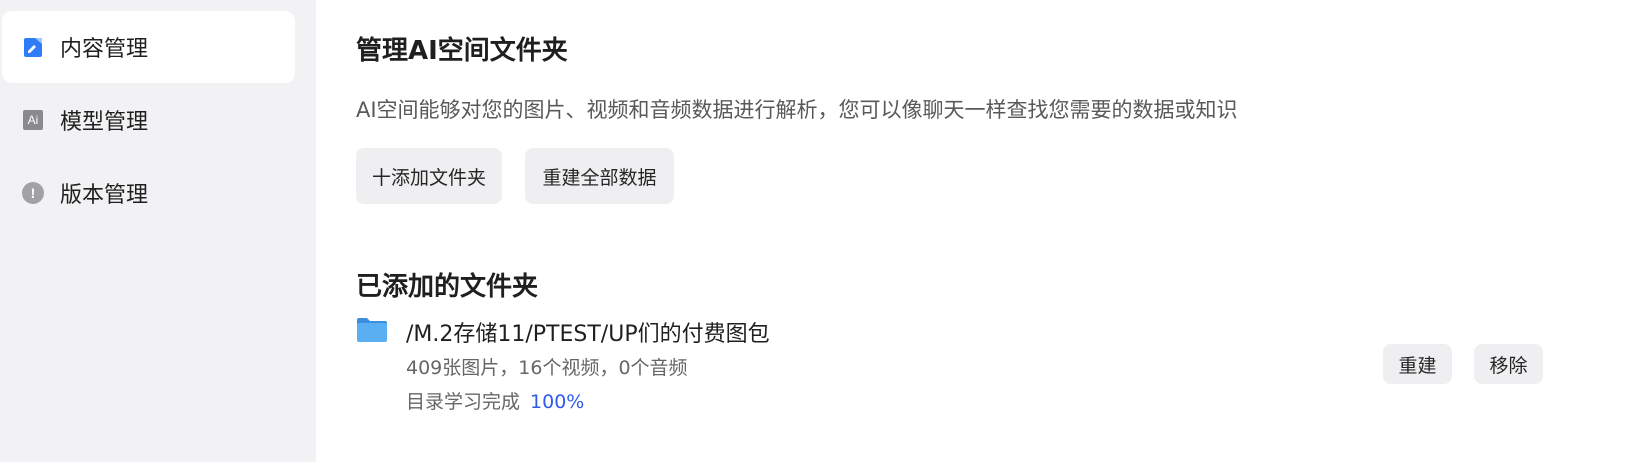 The width and height of the screenshot is (1645, 462). I want to click on document-edit-icon, so click(33, 47).